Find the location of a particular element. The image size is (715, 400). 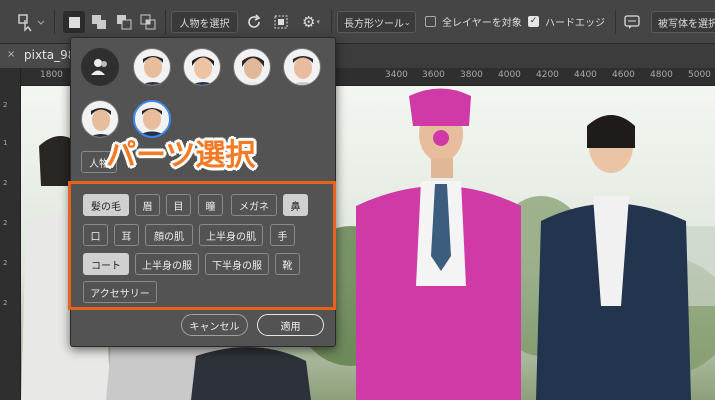

all-layers-label: 全レイヤーを対象 is located at coordinates (482, 23).